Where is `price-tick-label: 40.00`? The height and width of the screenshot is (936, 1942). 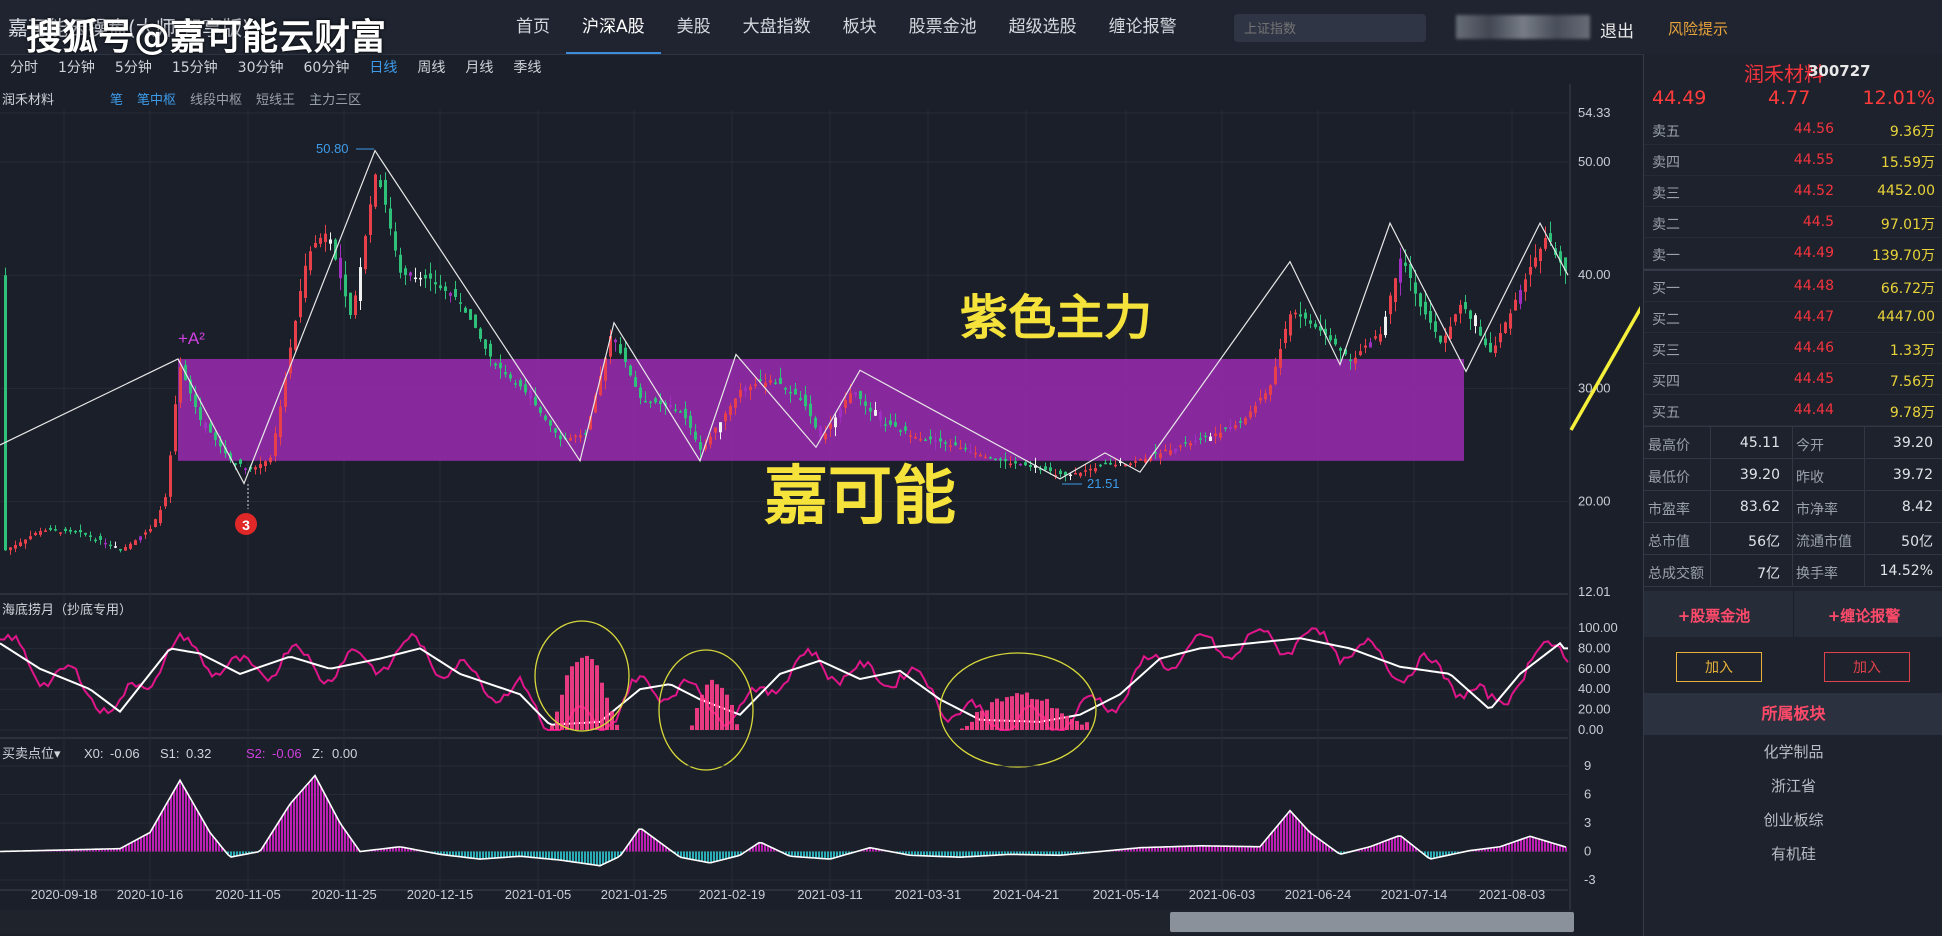 price-tick-label: 40.00 is located at coordinates (1594, 274).